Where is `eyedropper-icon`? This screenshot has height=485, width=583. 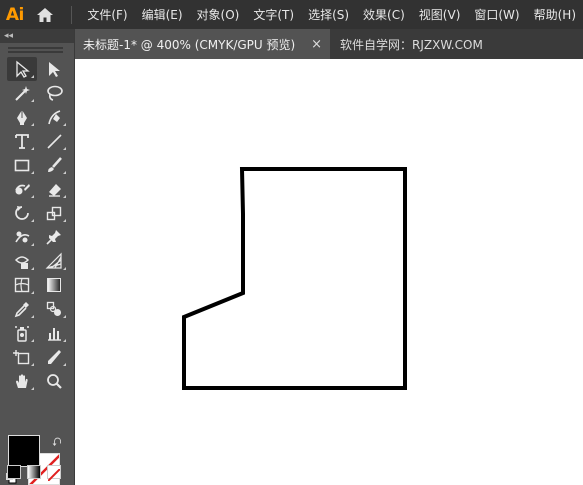
eyedropper-icon is located at coordinates (21, 310).